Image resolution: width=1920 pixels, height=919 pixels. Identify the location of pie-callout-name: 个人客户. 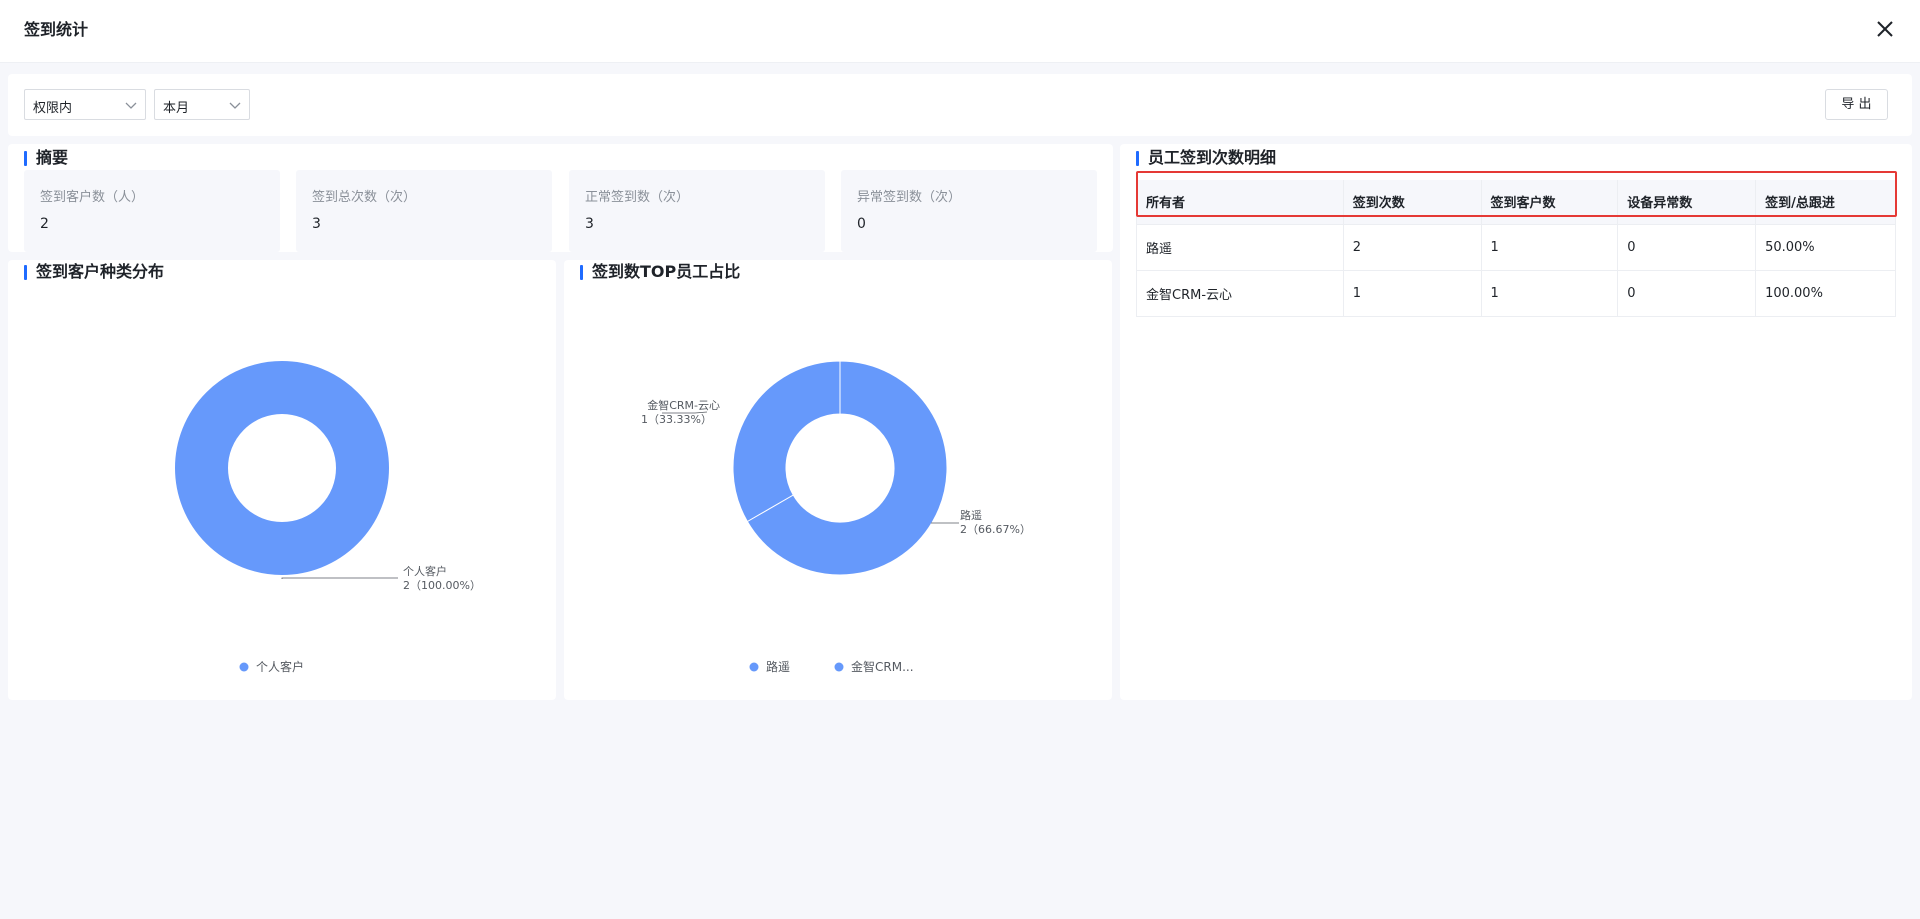
(425, 571).